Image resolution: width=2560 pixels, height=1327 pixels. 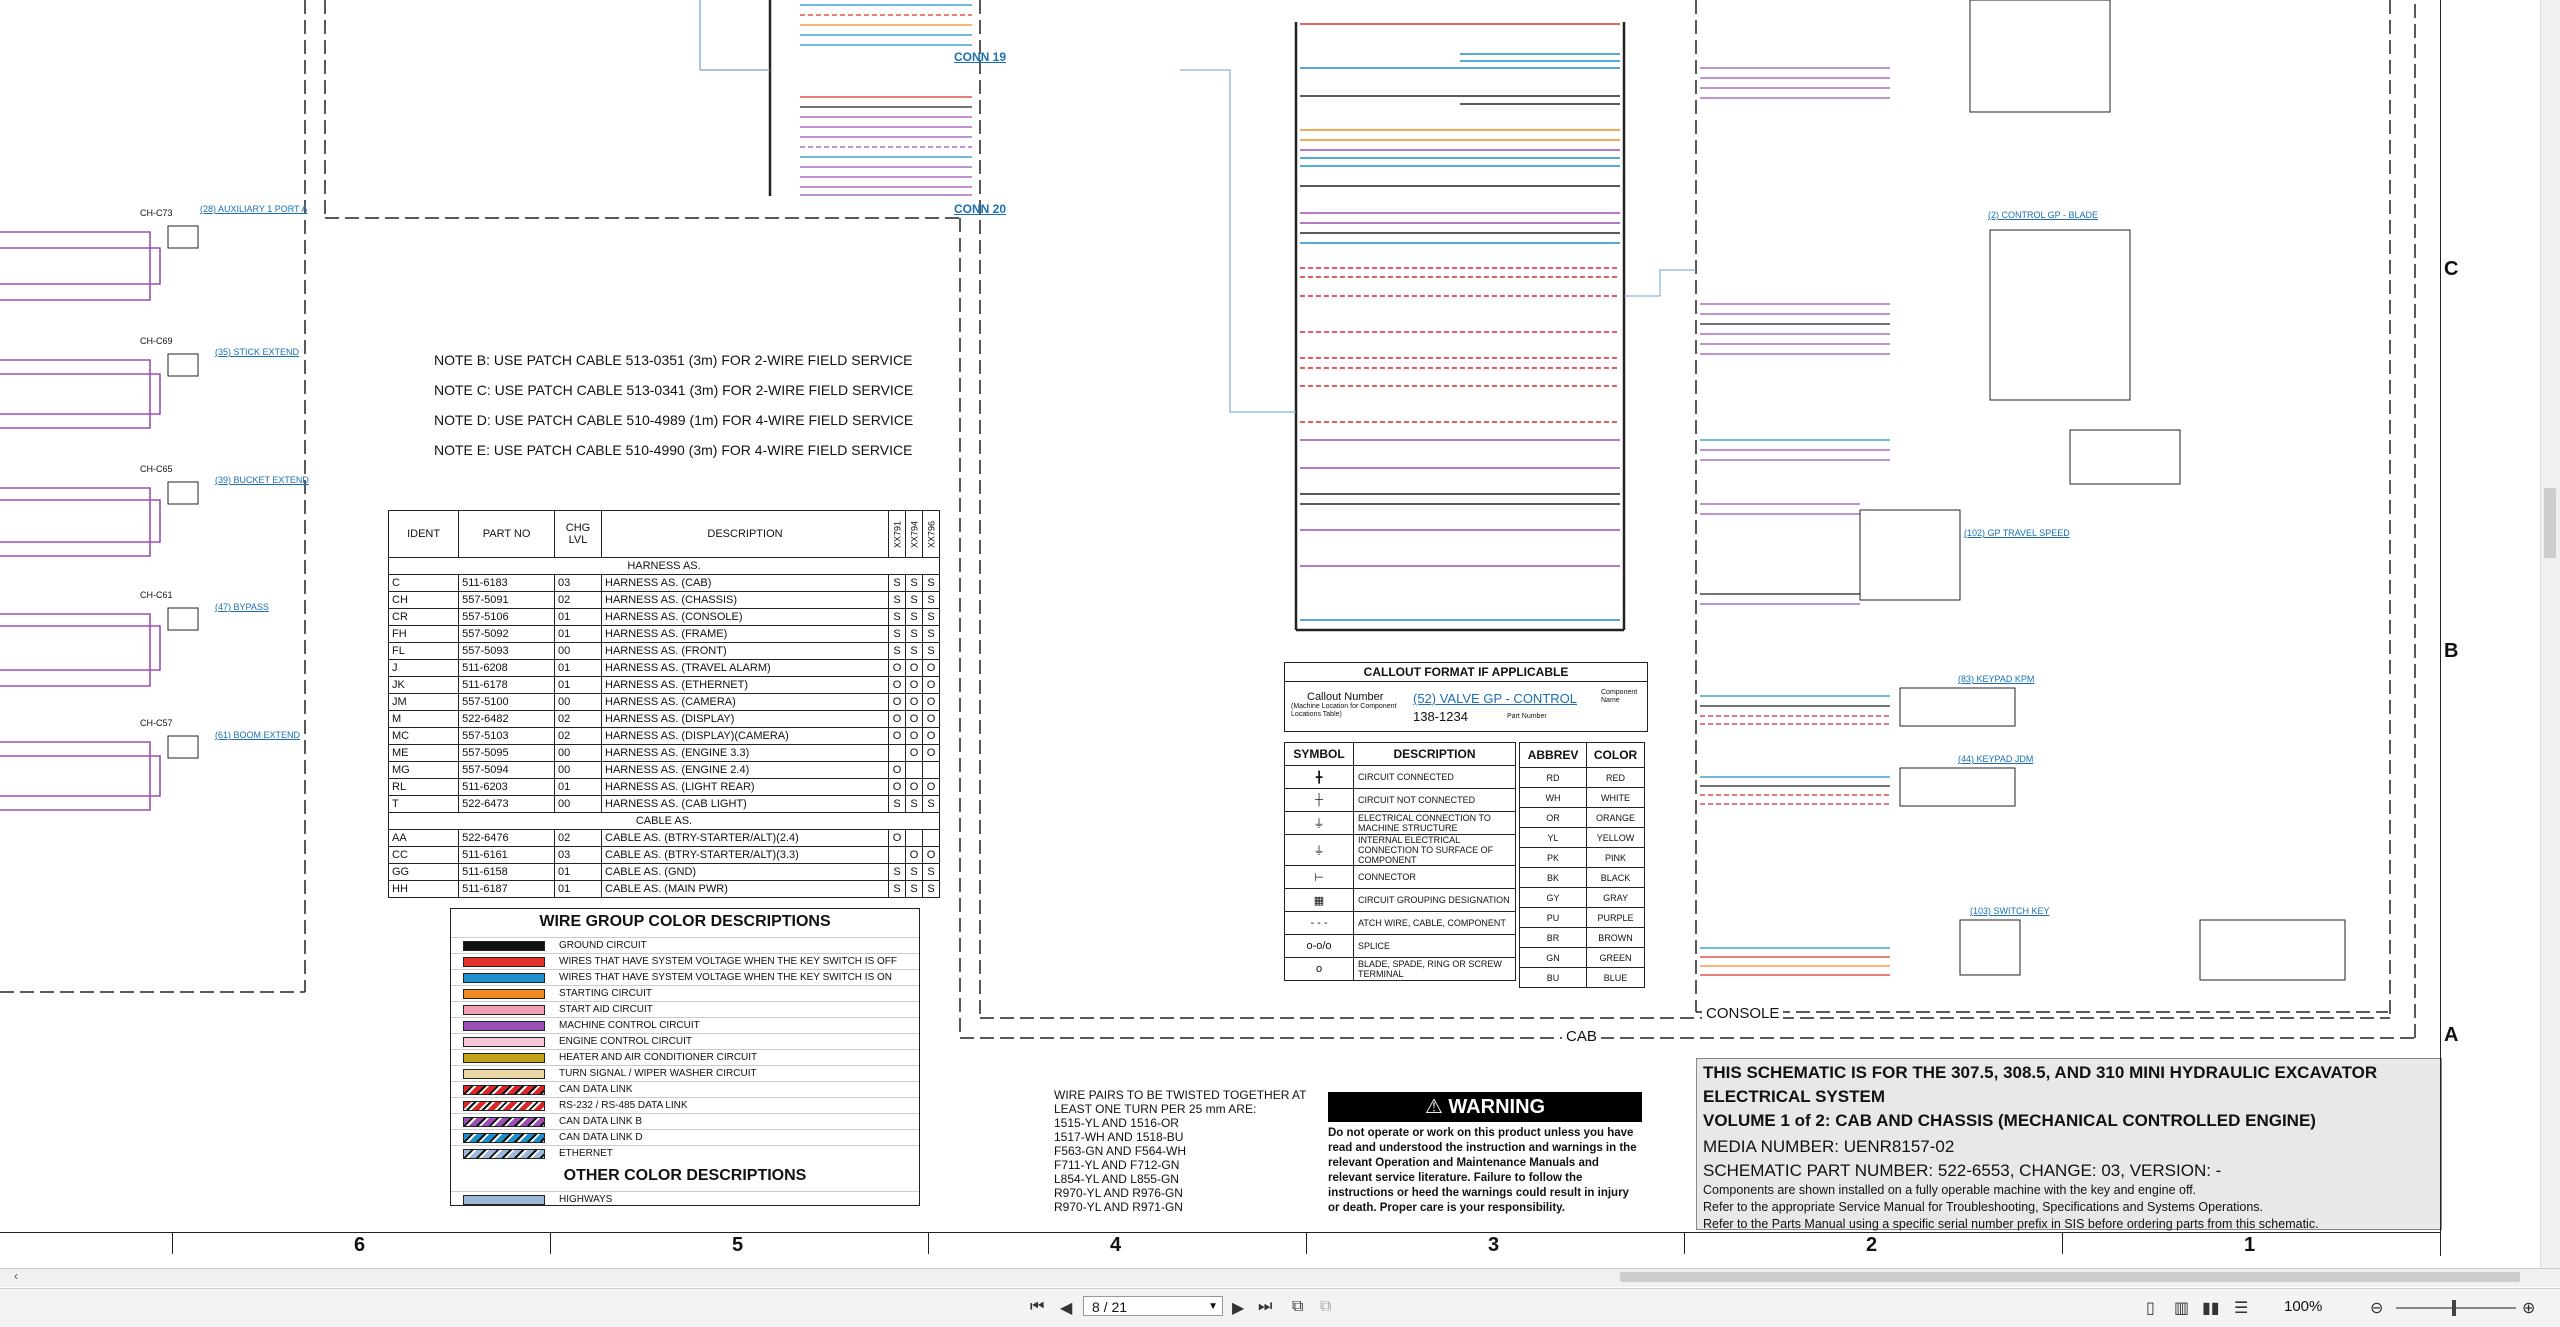 I want to click on conn-19-label: CONN 19, so click(x=980, y=57).